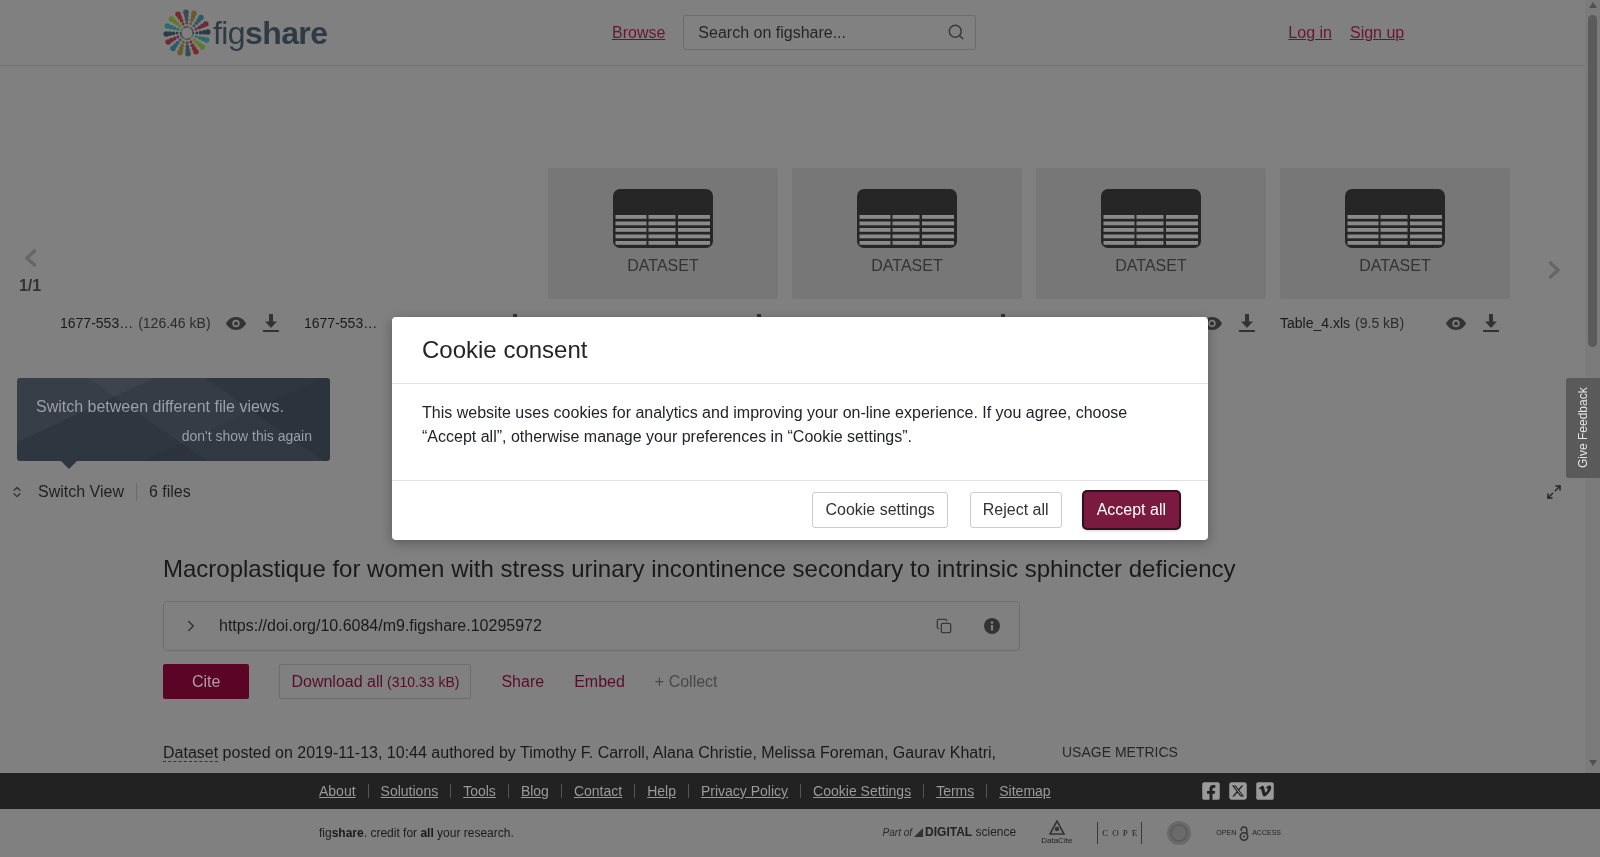 The image size is (1600, 857). I want to click on triangle-icon, so click(919, 833).